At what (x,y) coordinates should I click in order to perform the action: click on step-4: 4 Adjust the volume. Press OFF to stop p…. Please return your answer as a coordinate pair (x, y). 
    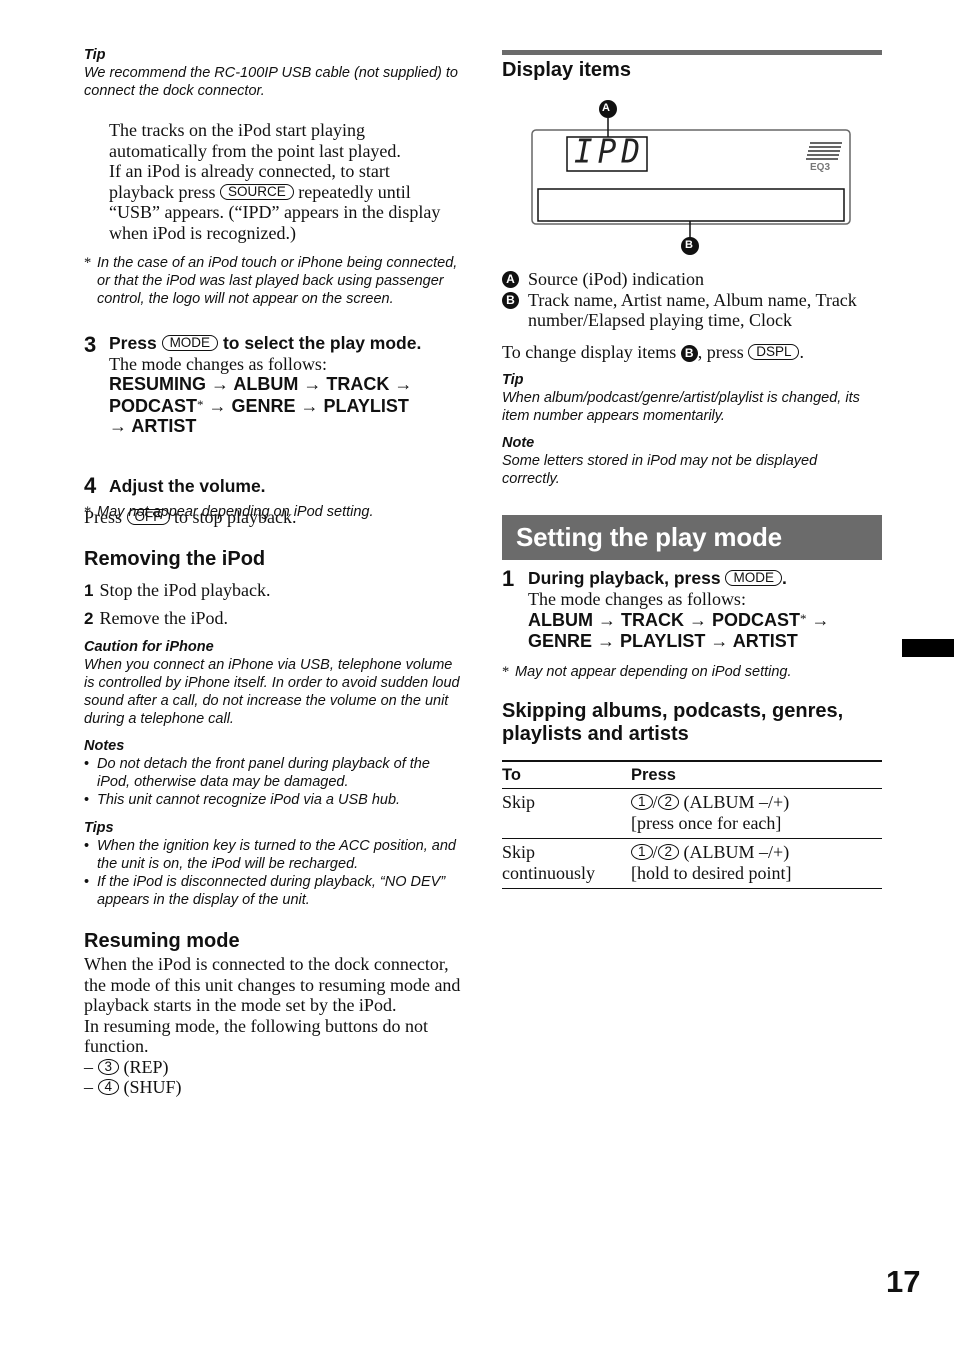
    Looking at the image, I should click on (276, 500).